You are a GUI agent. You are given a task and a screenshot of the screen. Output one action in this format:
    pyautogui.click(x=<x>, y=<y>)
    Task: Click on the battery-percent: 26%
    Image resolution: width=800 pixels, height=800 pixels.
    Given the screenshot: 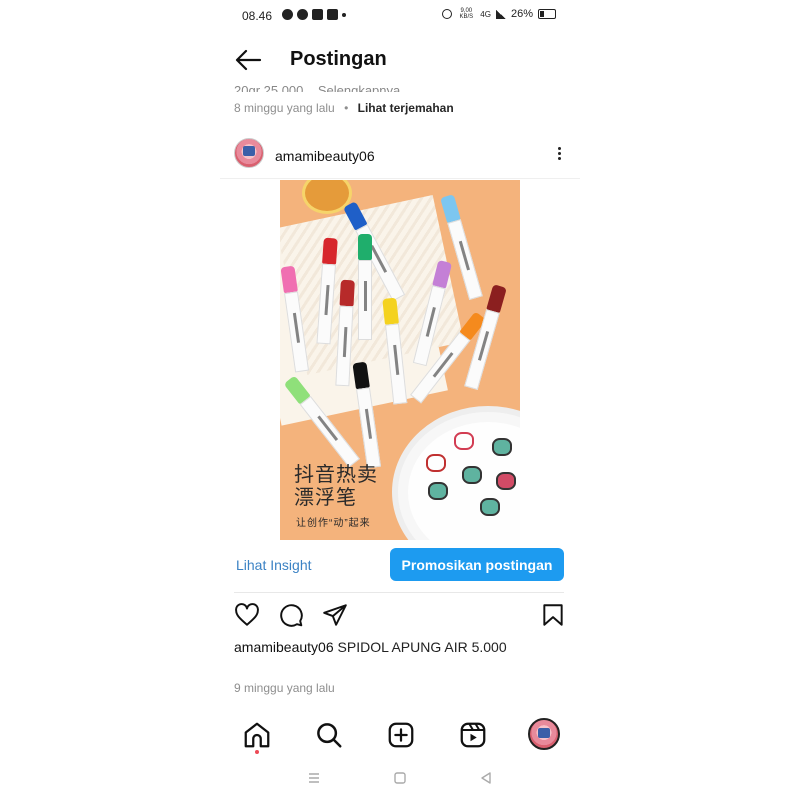 What is the action you would take?
    pyautogui.click(x=521, y=14)
    